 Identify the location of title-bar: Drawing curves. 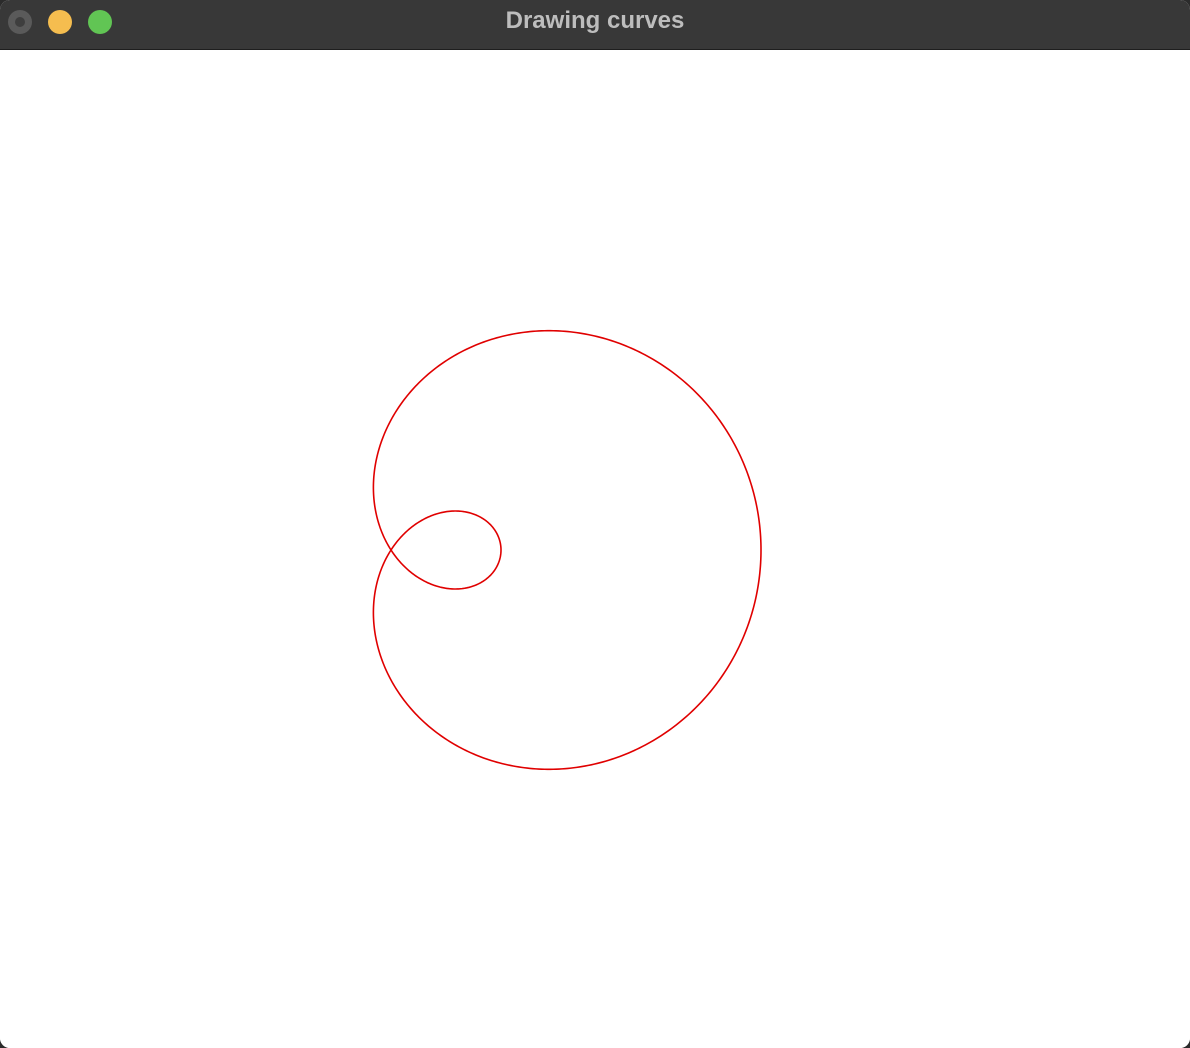
(595, 25).